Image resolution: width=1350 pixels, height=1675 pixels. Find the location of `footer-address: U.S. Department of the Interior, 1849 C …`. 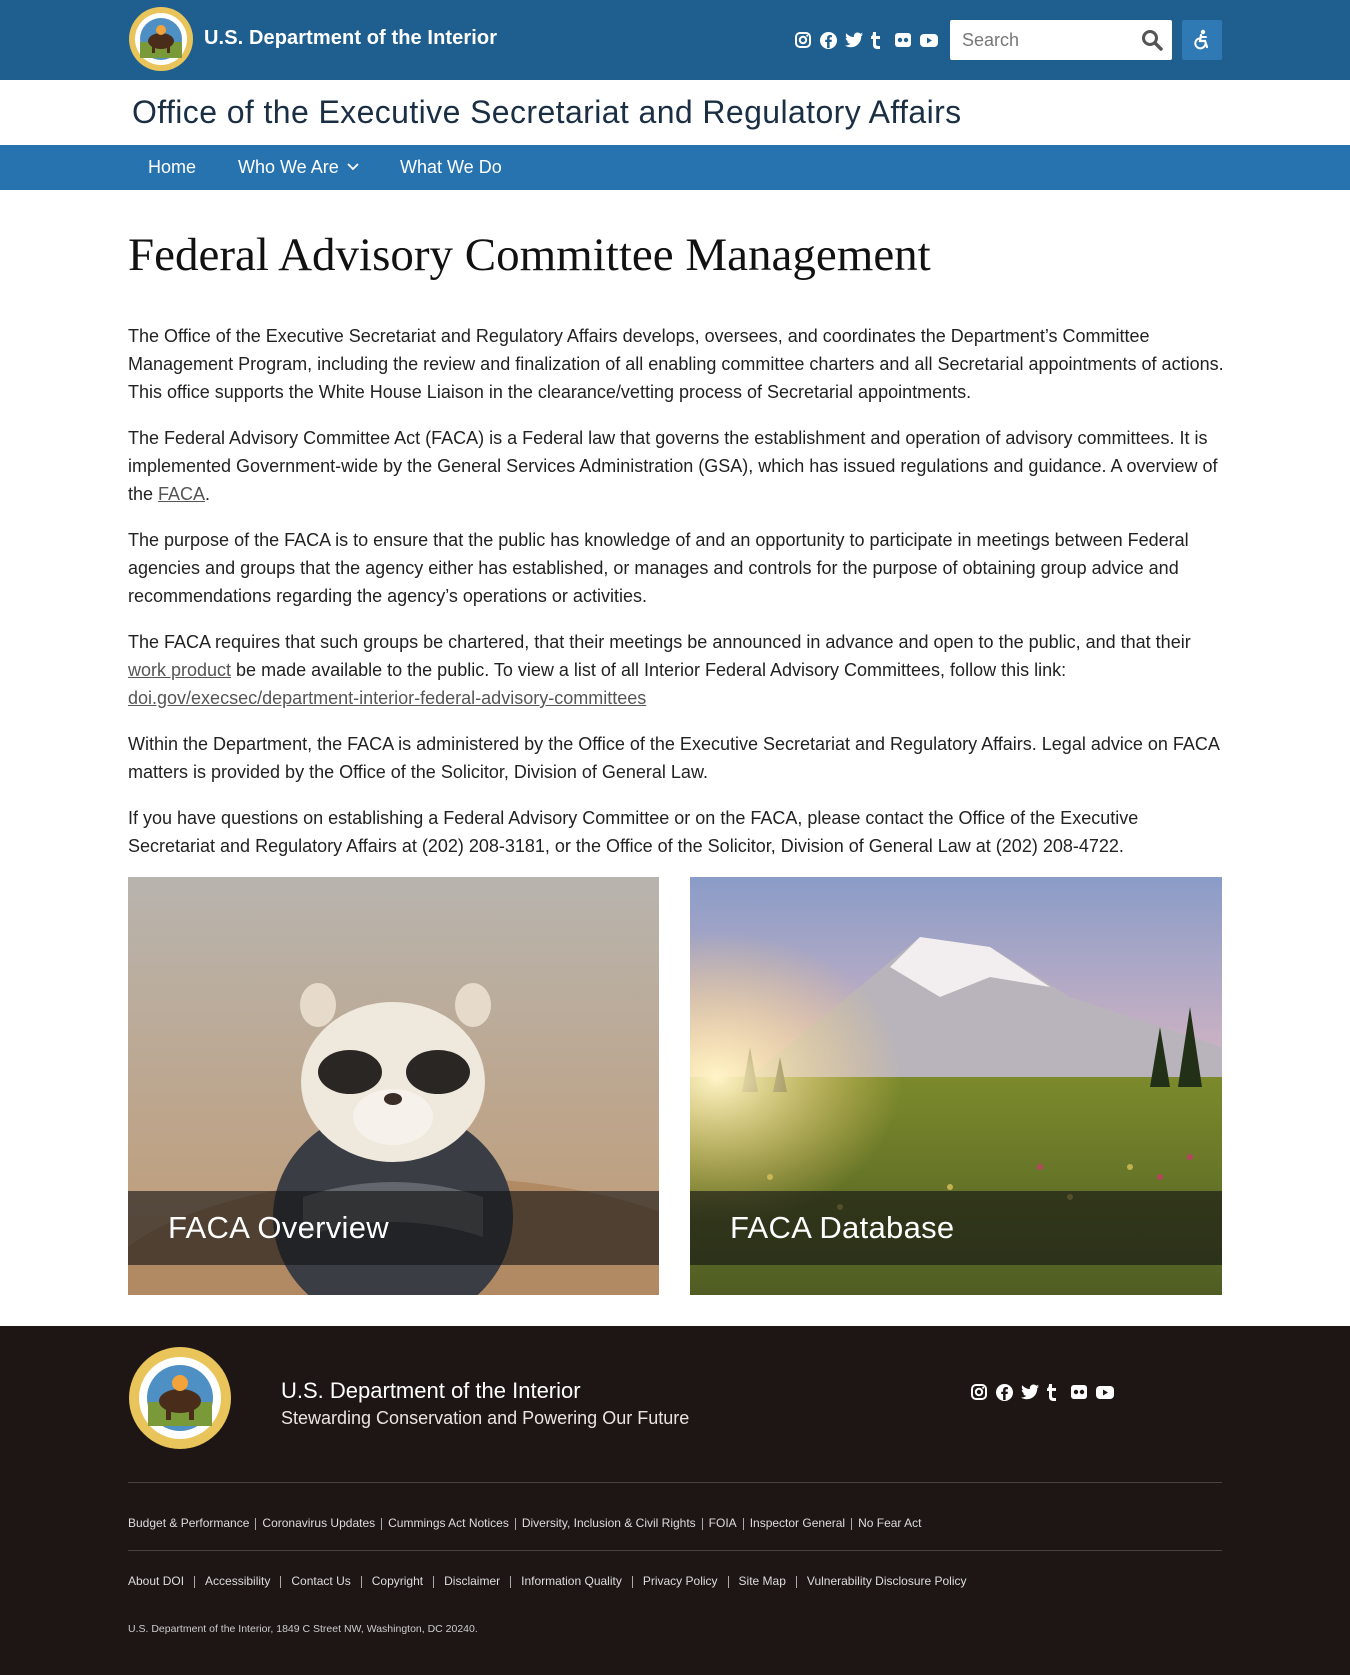

footer-address: U.S. Department of the Interior, 1849 C … is located at coordinates (303, 1629).